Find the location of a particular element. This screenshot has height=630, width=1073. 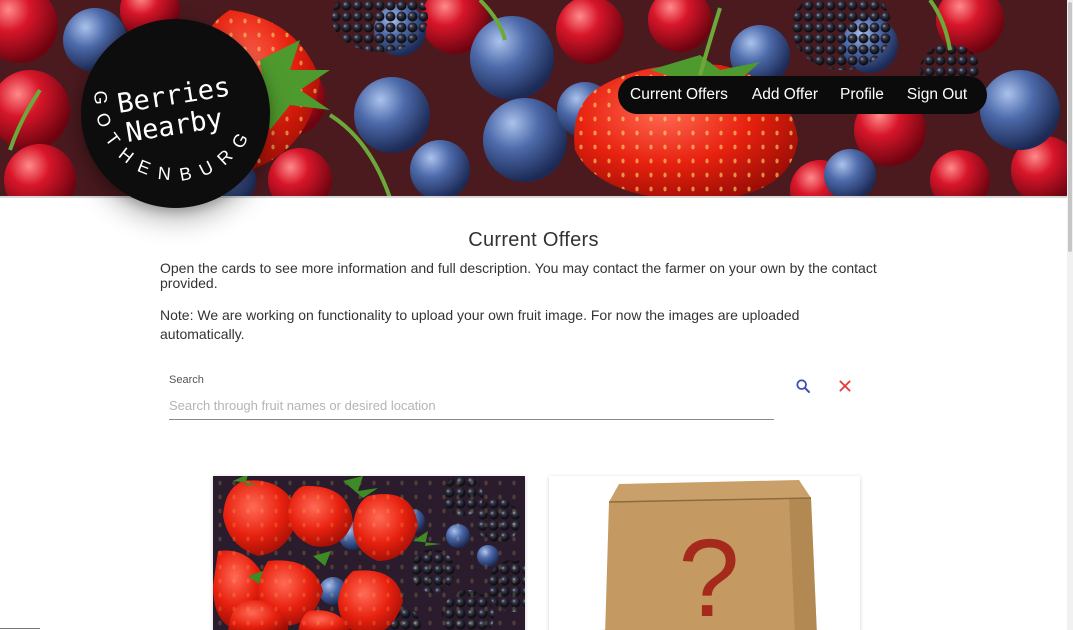

page-title: Current Offers is located at coordinates (533, 240).